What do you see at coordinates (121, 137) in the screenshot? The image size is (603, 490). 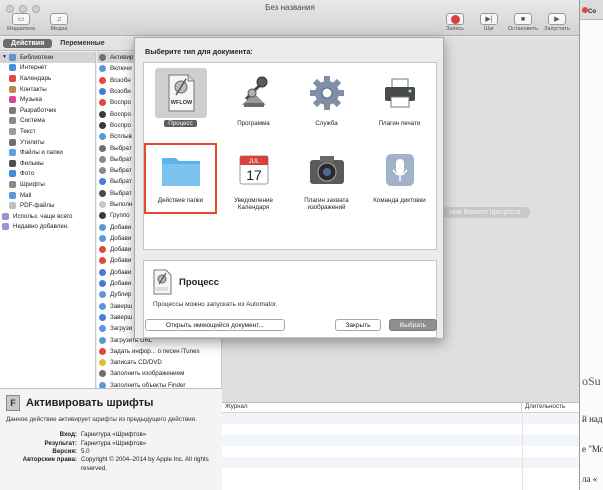 I see `action-item-label: Всплыв` at bounding box center [121, 137].